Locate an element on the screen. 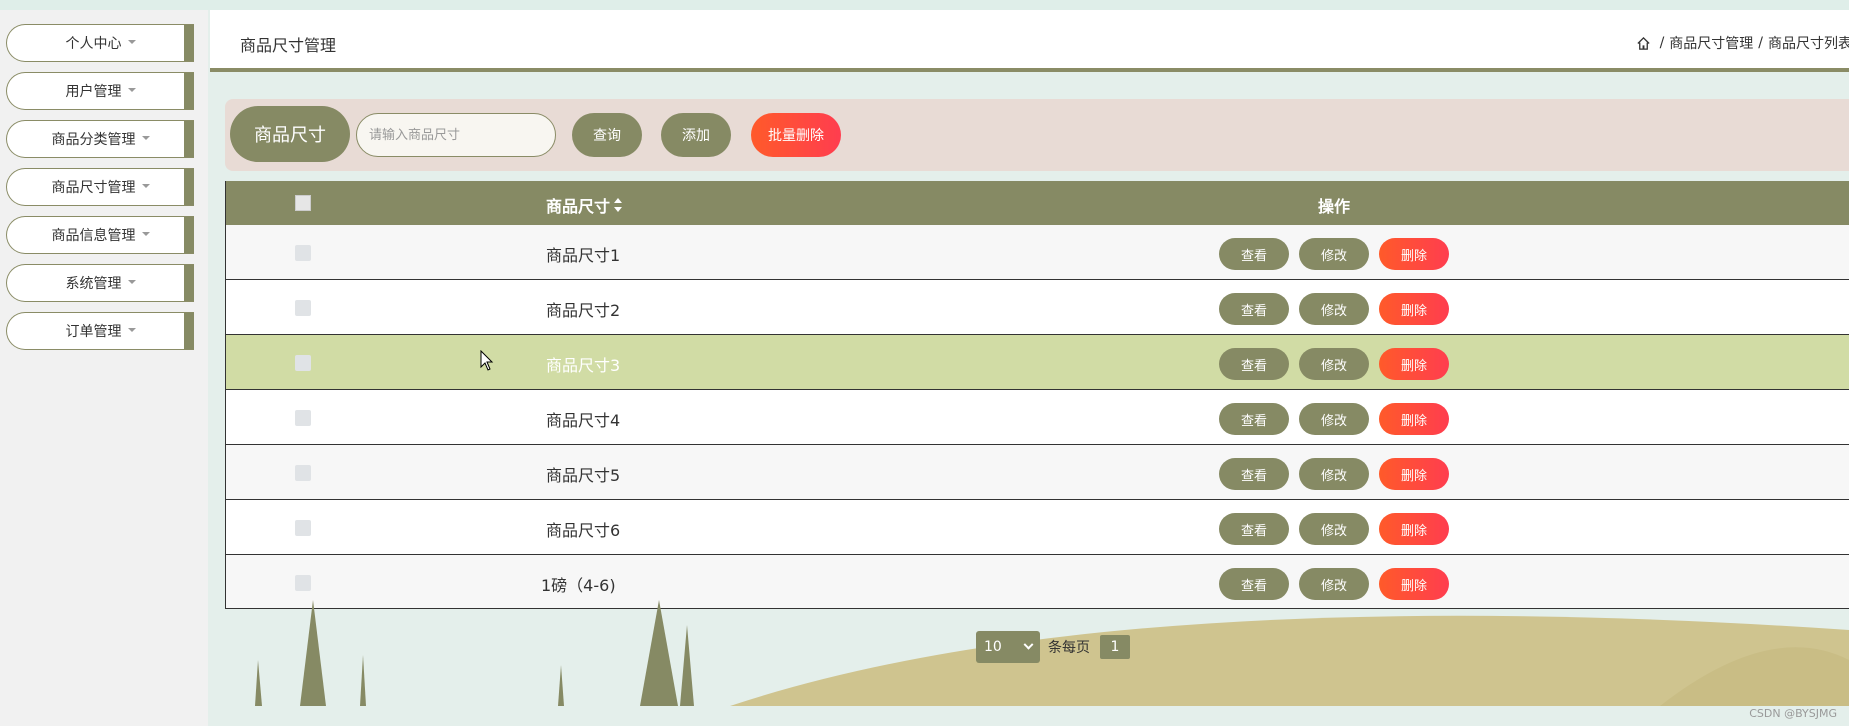 Image resolution: width=1849 pixels, height=726 pixels. page-number-current: 1 is located at coordinates (1115, 647).